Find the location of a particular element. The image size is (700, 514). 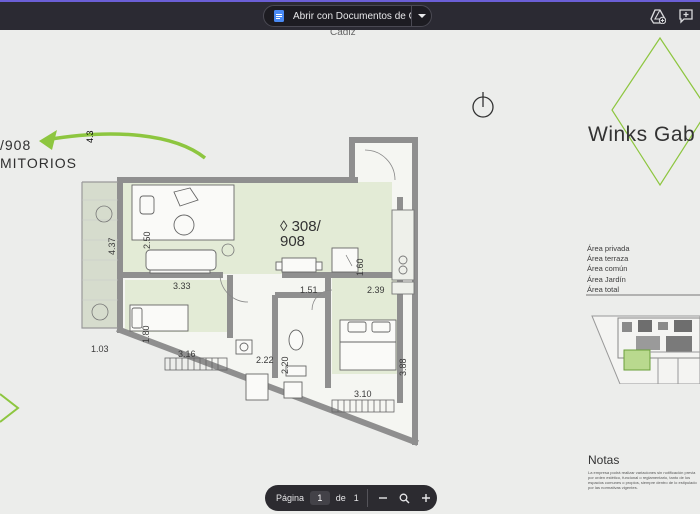

page-navigation-bar: Página 1 de 1 is located at coordinates (351, 498).